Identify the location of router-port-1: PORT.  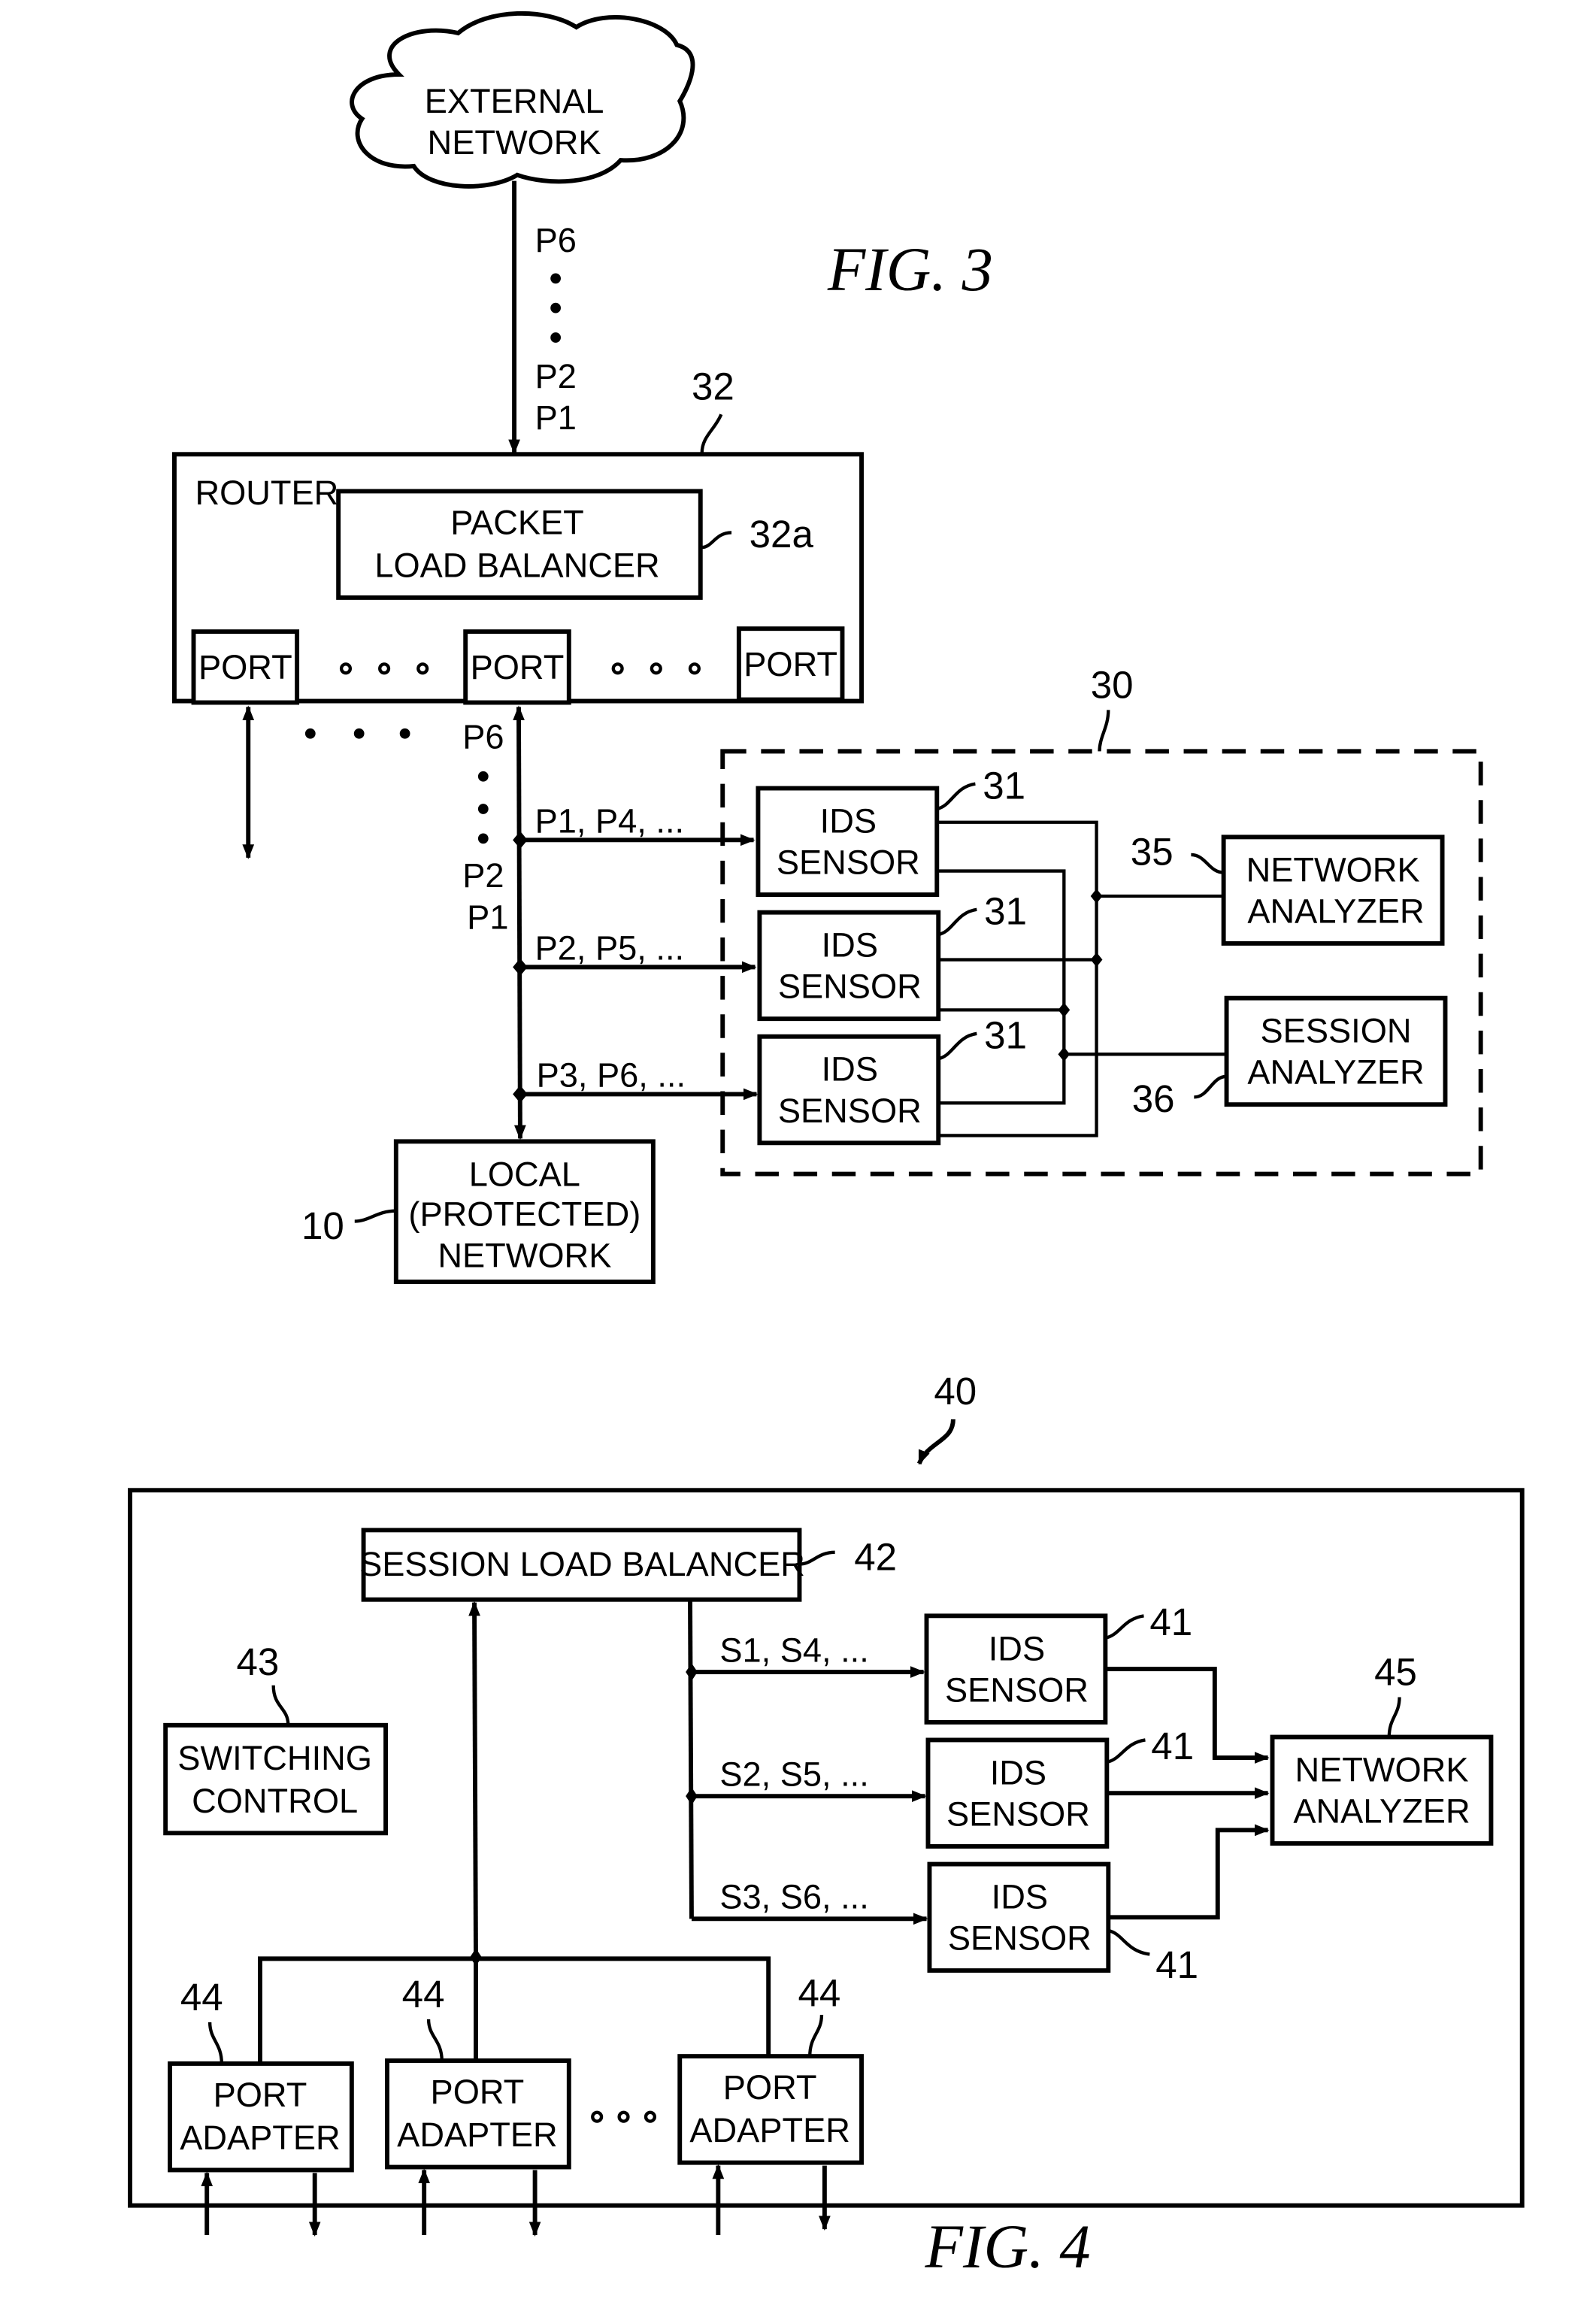
(245, 667).